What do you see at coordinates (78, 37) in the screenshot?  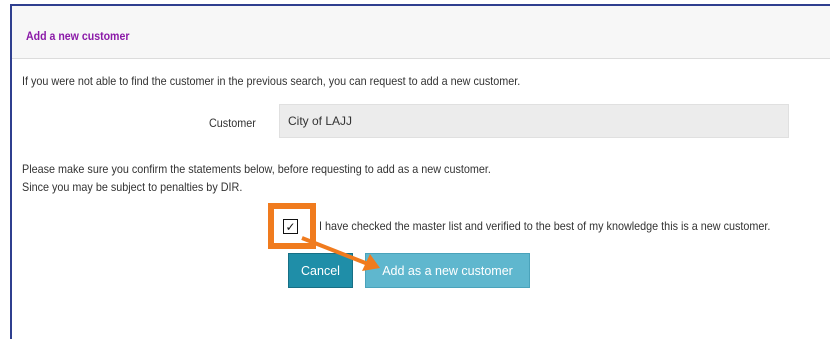 I see `dialog-title: Add a new customer` at bounding box center [78, 37].